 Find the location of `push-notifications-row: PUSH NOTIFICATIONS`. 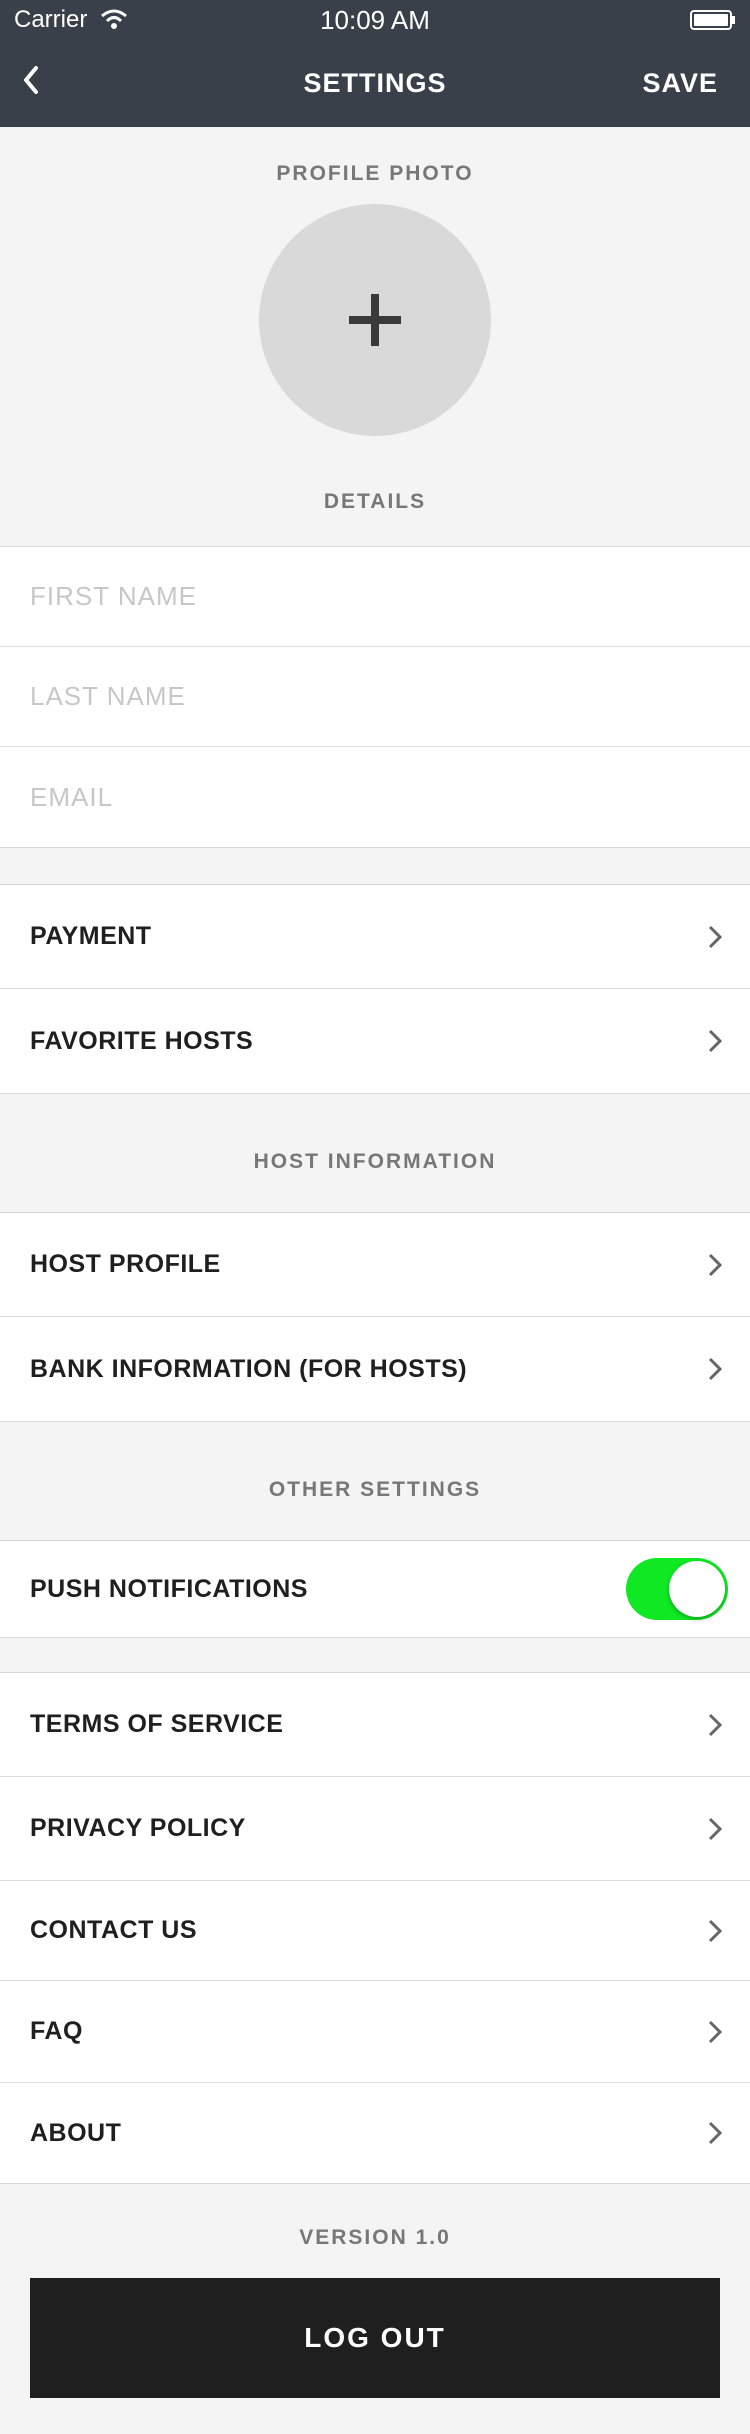

push-notifications-row: PUSH NOTIFICATIONS is located at coordinates (375, 1589).